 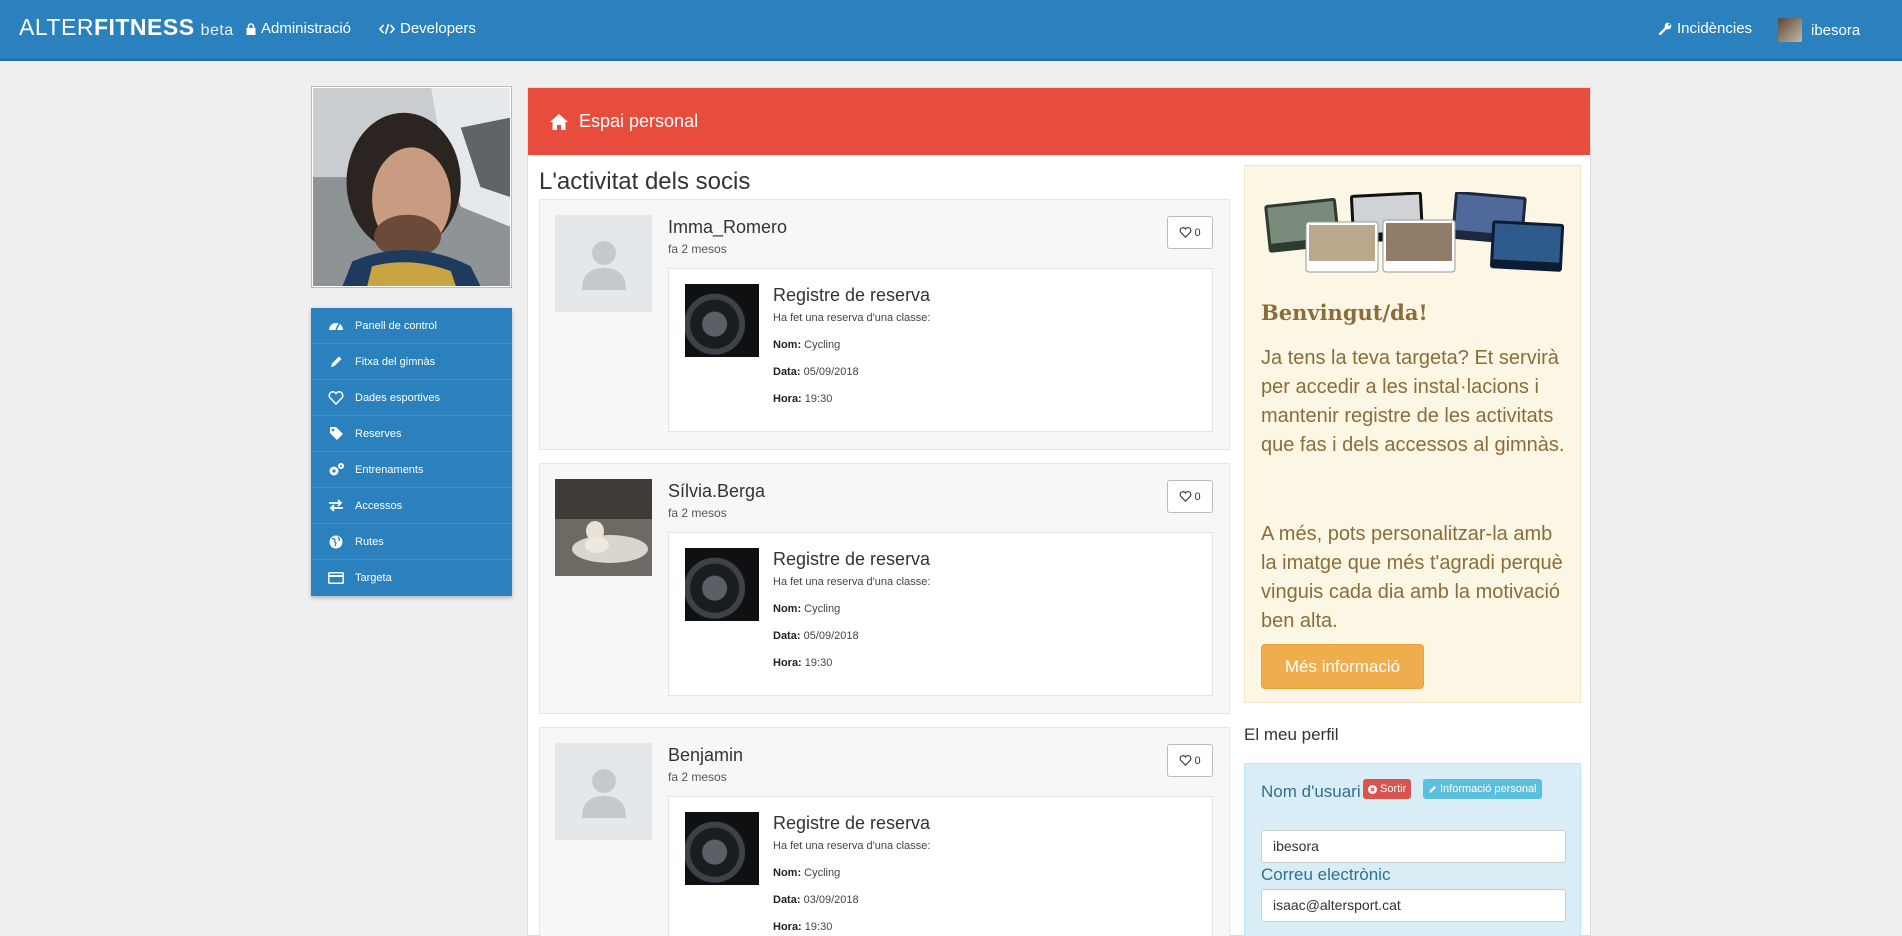 I want to click on nav-incidencies: Incidències, so click(x=1705, y=28).